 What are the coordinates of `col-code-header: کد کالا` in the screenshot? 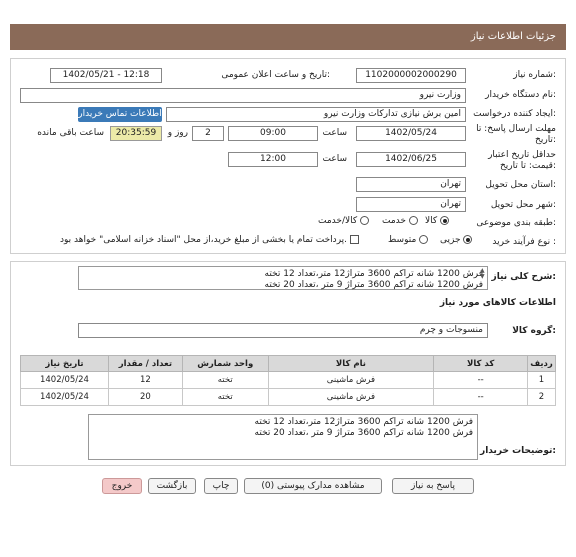 It's located at (481, 363).